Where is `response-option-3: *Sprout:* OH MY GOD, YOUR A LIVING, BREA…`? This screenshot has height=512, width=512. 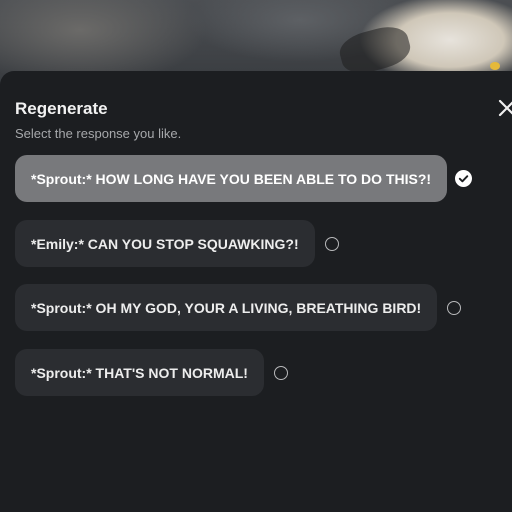
response-option-3: *Sprout:* OH MY GOD, YOUR A LIVING, BREA… is located at coordinates (238, 307).